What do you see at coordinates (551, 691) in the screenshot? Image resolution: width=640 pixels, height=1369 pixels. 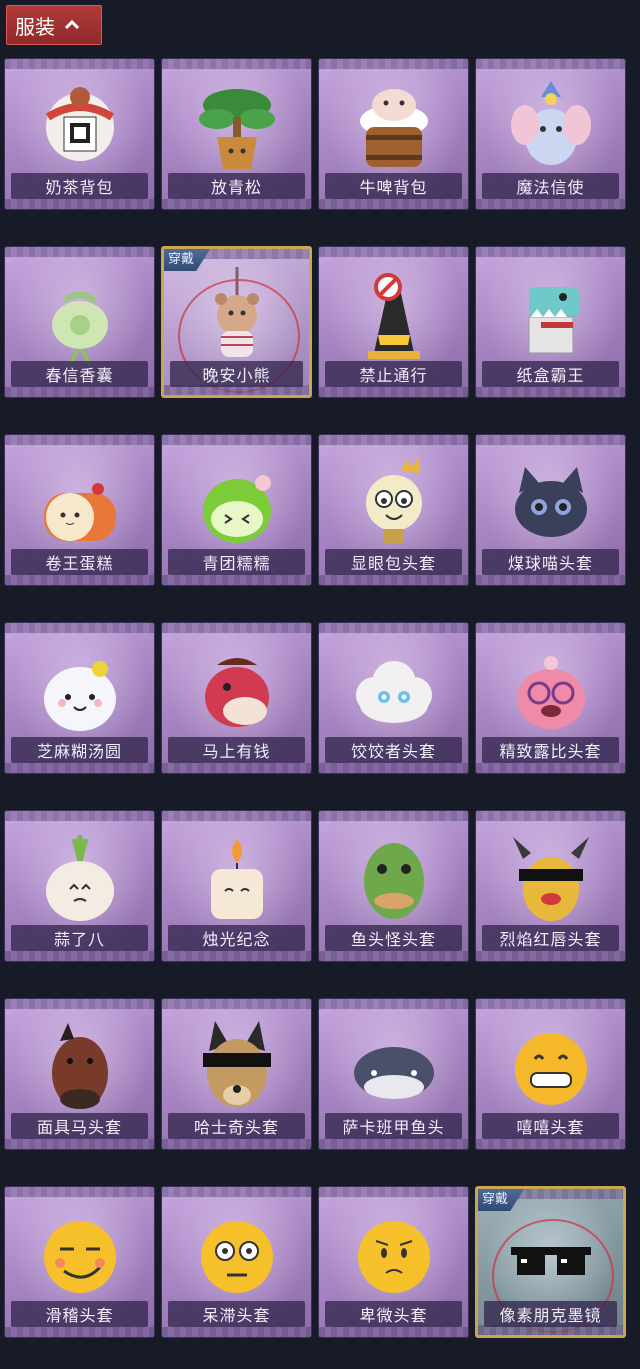 I see `pink-beaver-icon` at bounding box center [551, 691].